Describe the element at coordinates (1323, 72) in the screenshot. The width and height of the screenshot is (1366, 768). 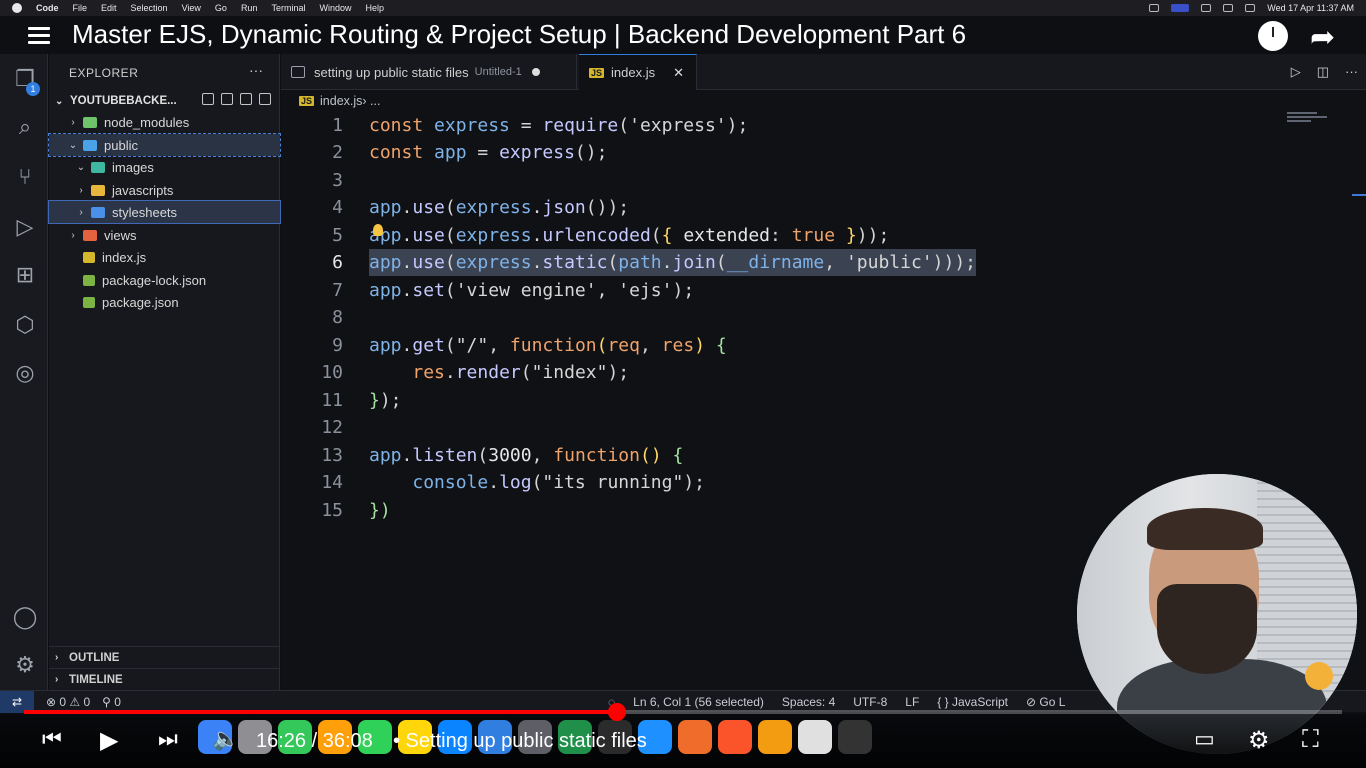
I see `split-editor-icon: ◫` at that location.